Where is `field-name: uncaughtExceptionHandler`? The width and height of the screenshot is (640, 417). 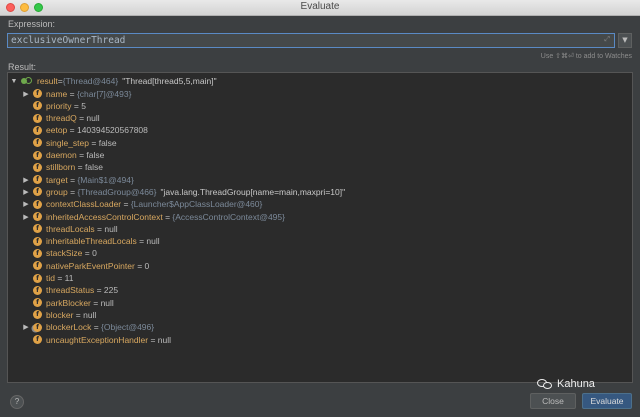
field-name: uncaughtExceptionHandler is located at coordinates (97, 339).